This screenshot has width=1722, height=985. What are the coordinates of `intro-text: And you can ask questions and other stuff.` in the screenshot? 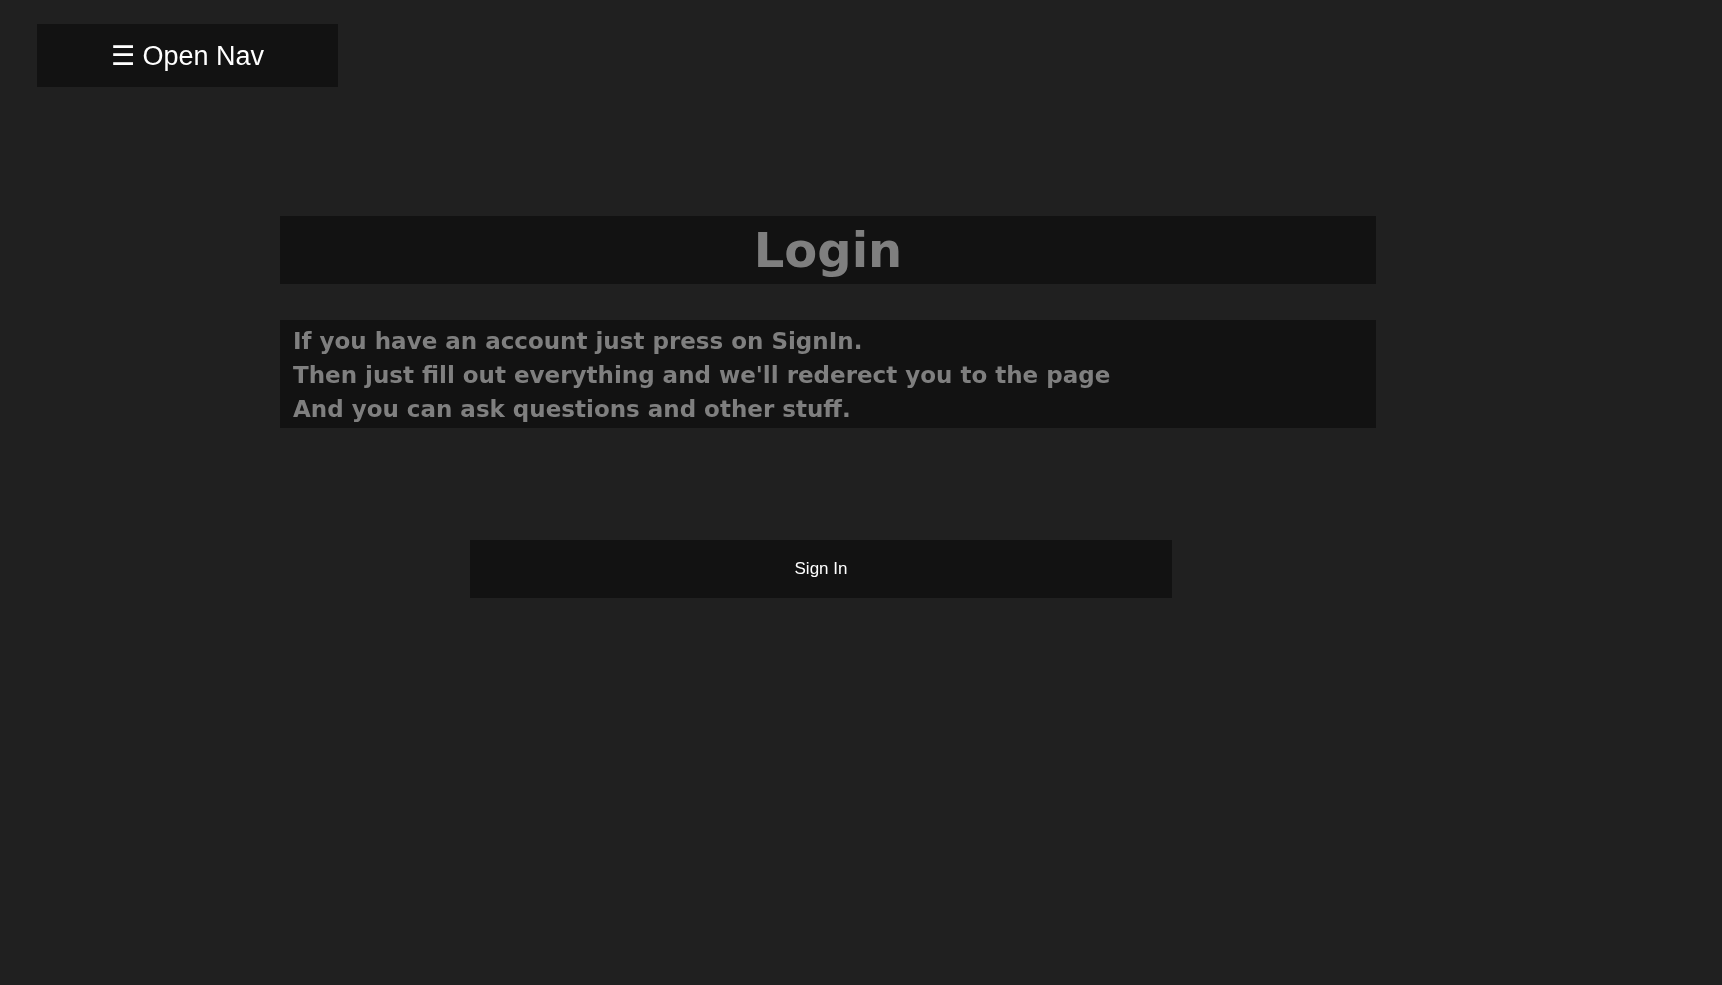 It's located at (572, 409).